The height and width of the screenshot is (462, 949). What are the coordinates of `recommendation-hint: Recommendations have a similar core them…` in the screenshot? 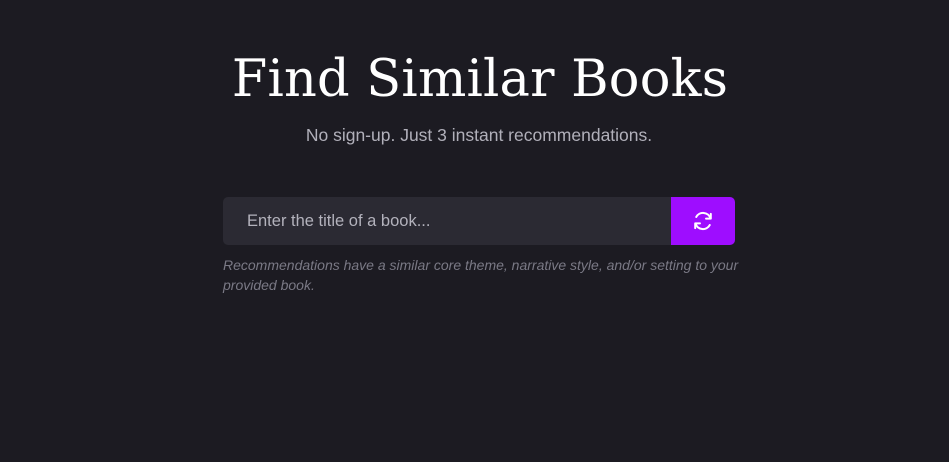 It's located at (481, 275).